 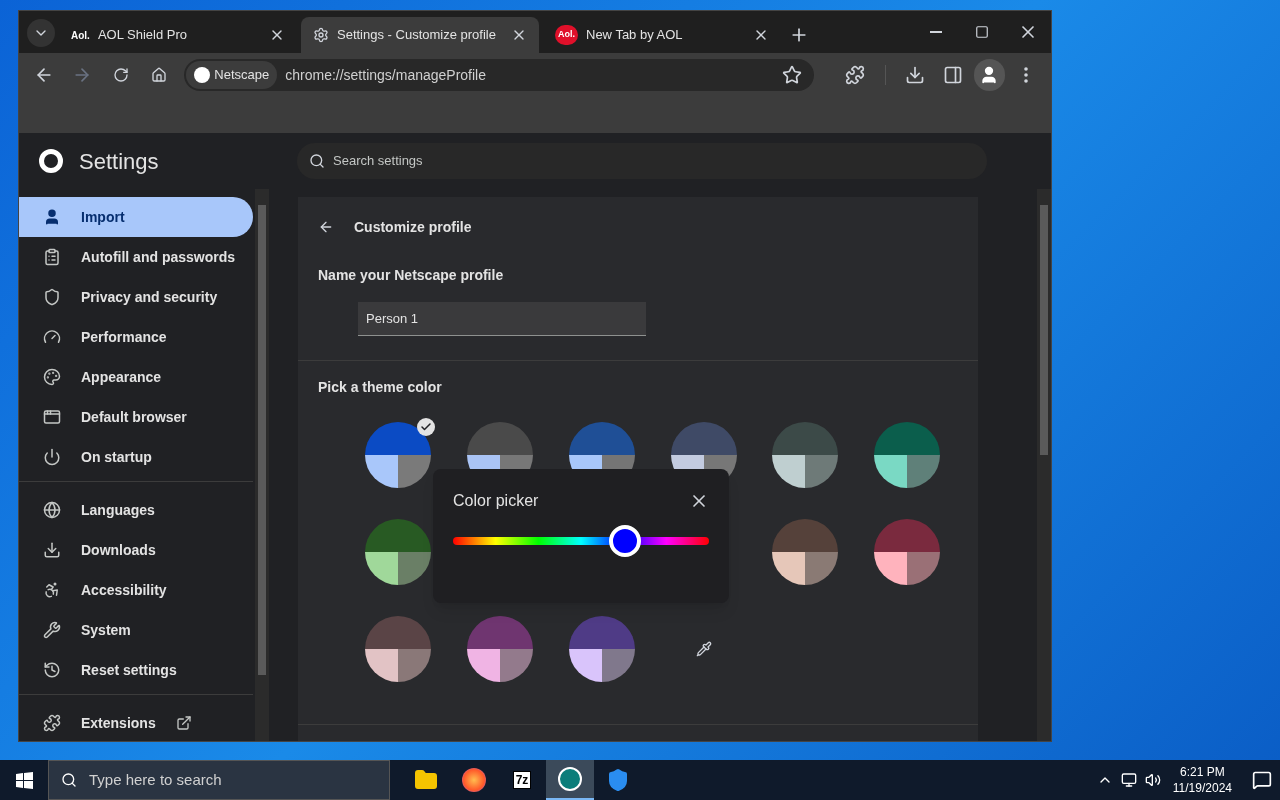 What do you see at coordinates (119, 161) in the screenshot?
I see `settings-title: Settings` at bounding box center [119, 161].